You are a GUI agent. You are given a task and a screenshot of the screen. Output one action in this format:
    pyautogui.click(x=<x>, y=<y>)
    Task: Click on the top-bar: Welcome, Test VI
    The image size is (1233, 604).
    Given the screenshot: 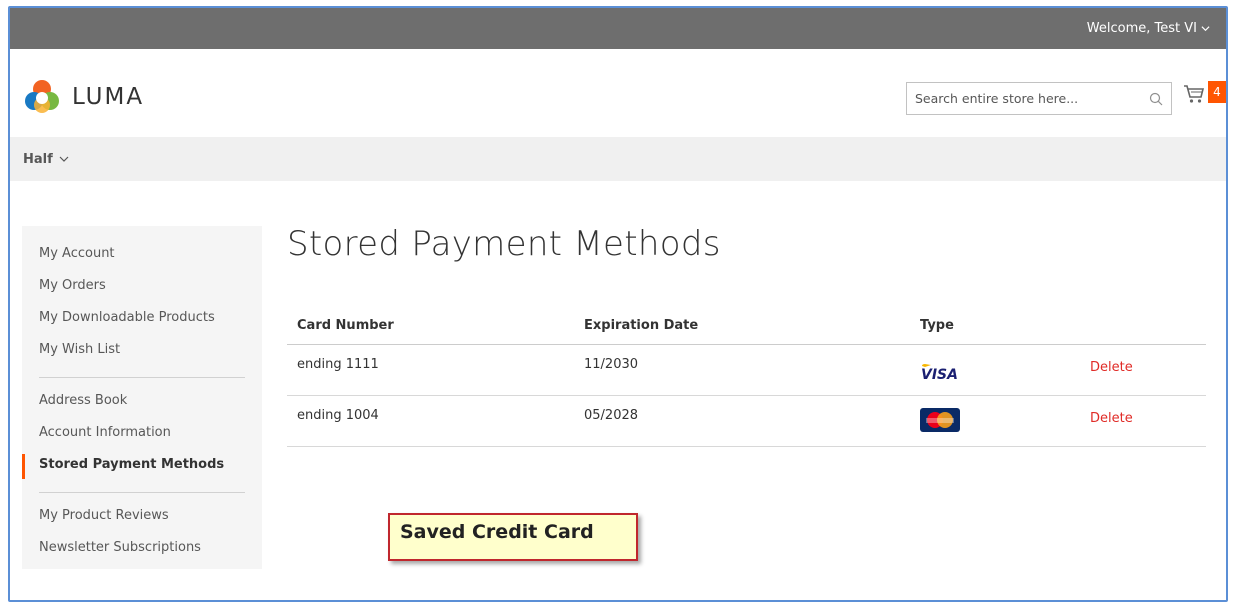 What is the action you would take?
    pyautogui.click(x=618, y=28)
    